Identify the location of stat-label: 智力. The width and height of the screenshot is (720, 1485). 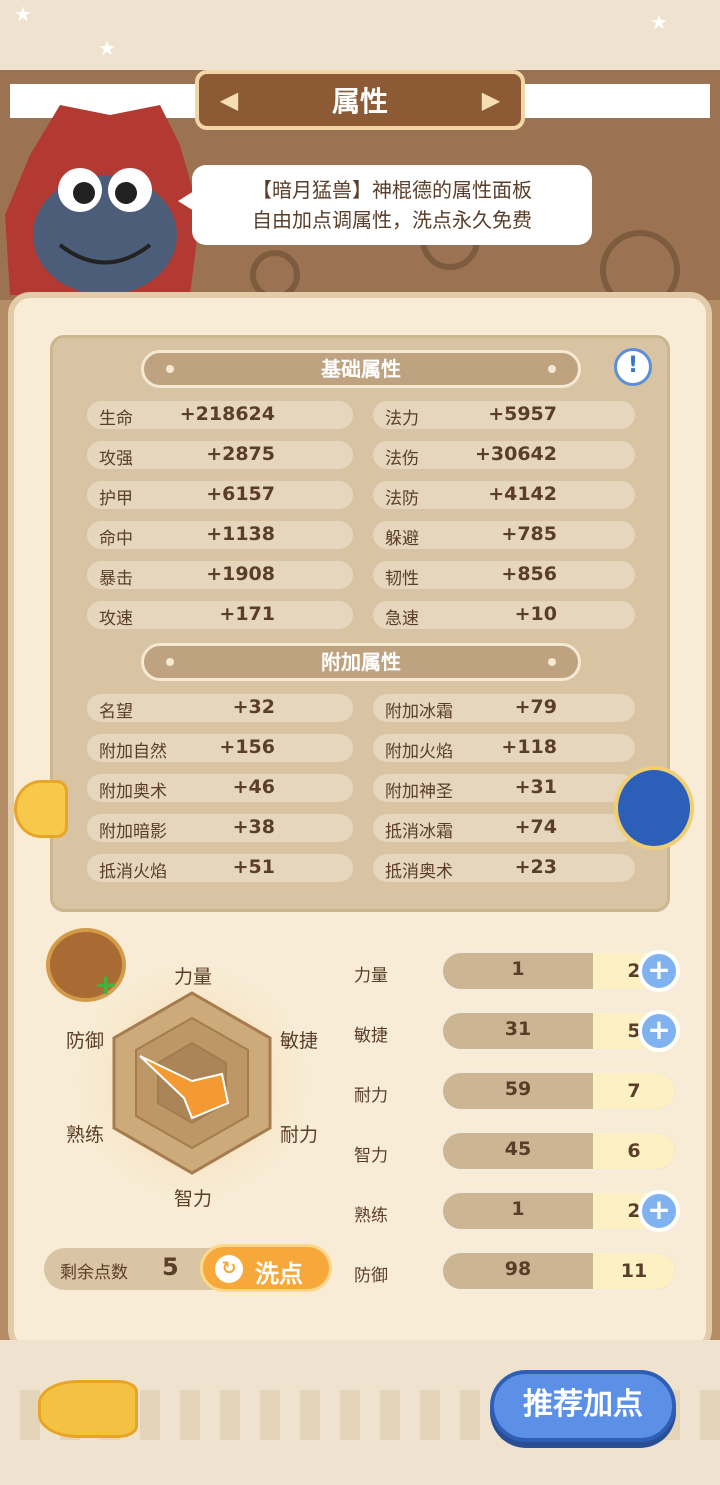
(371, 1156).